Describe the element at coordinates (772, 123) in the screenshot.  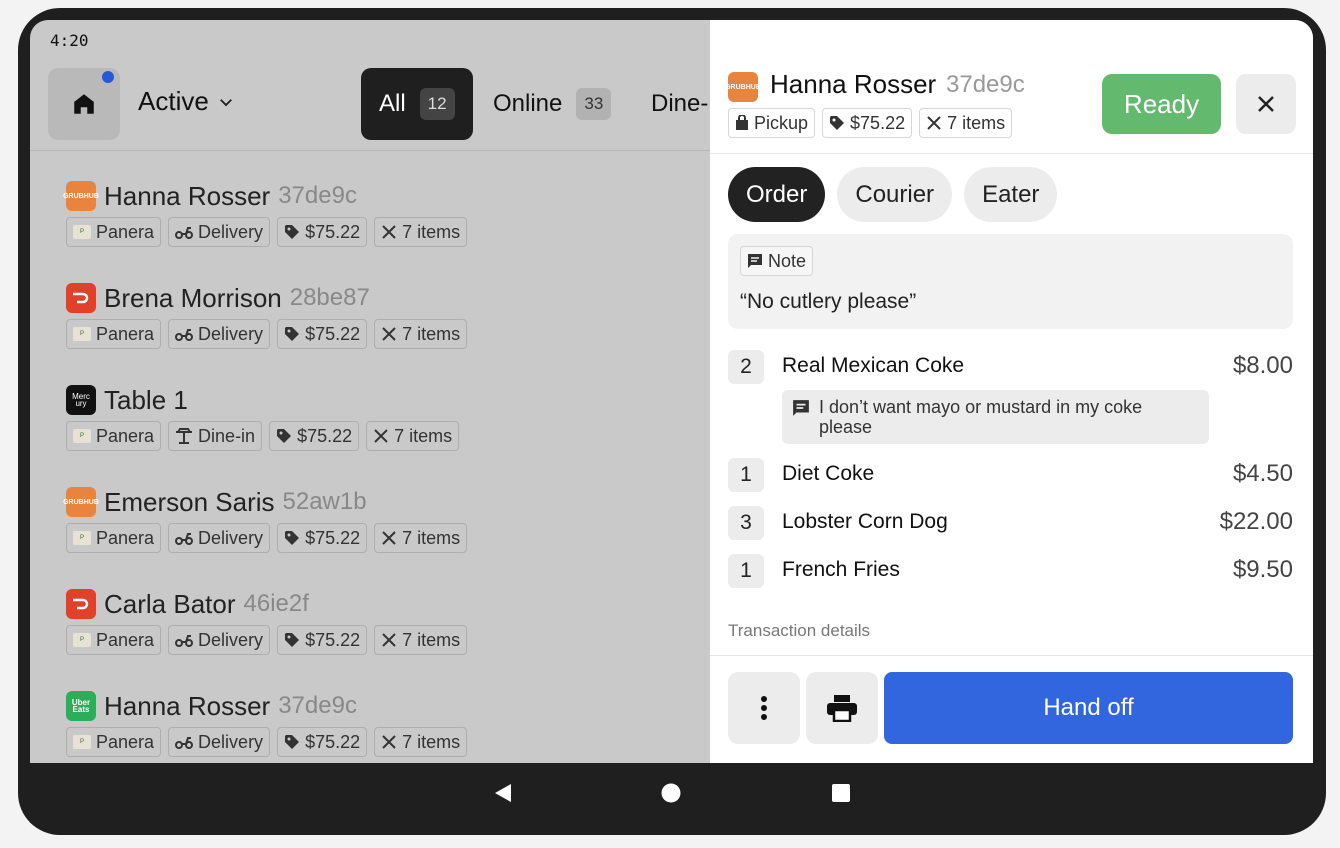
I see `mode-chip: Pickup` at that location.